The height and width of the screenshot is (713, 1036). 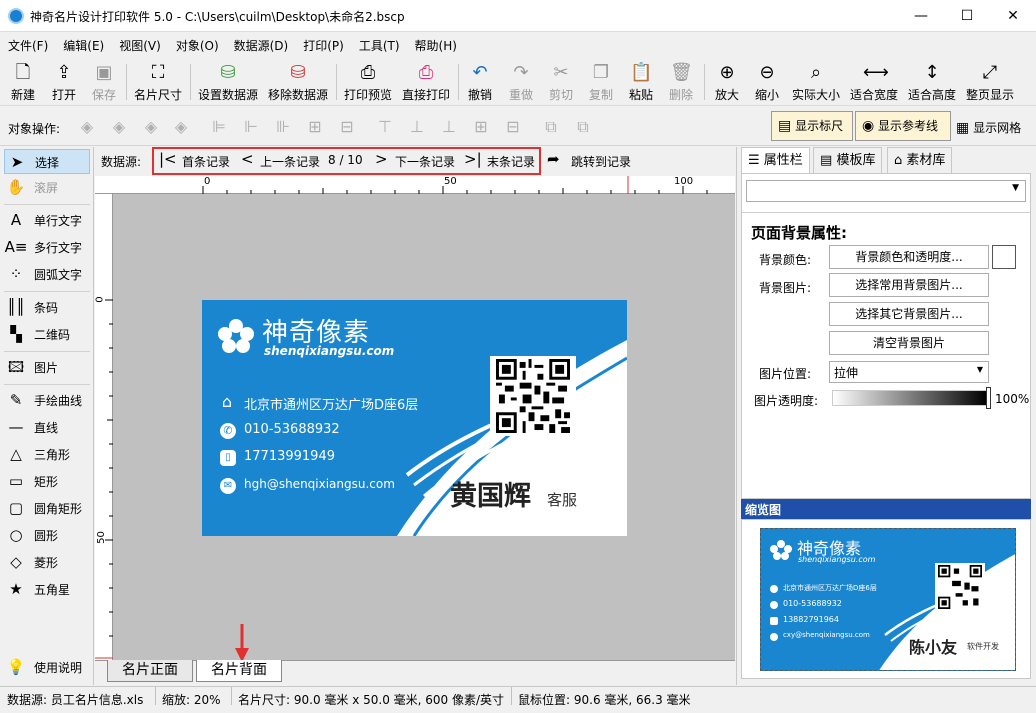 What do you see at coordinates (816, 82) in the screenshot?
I see `actual-size-button: ⌕ 实际大小` at bounding box center [816, 82].